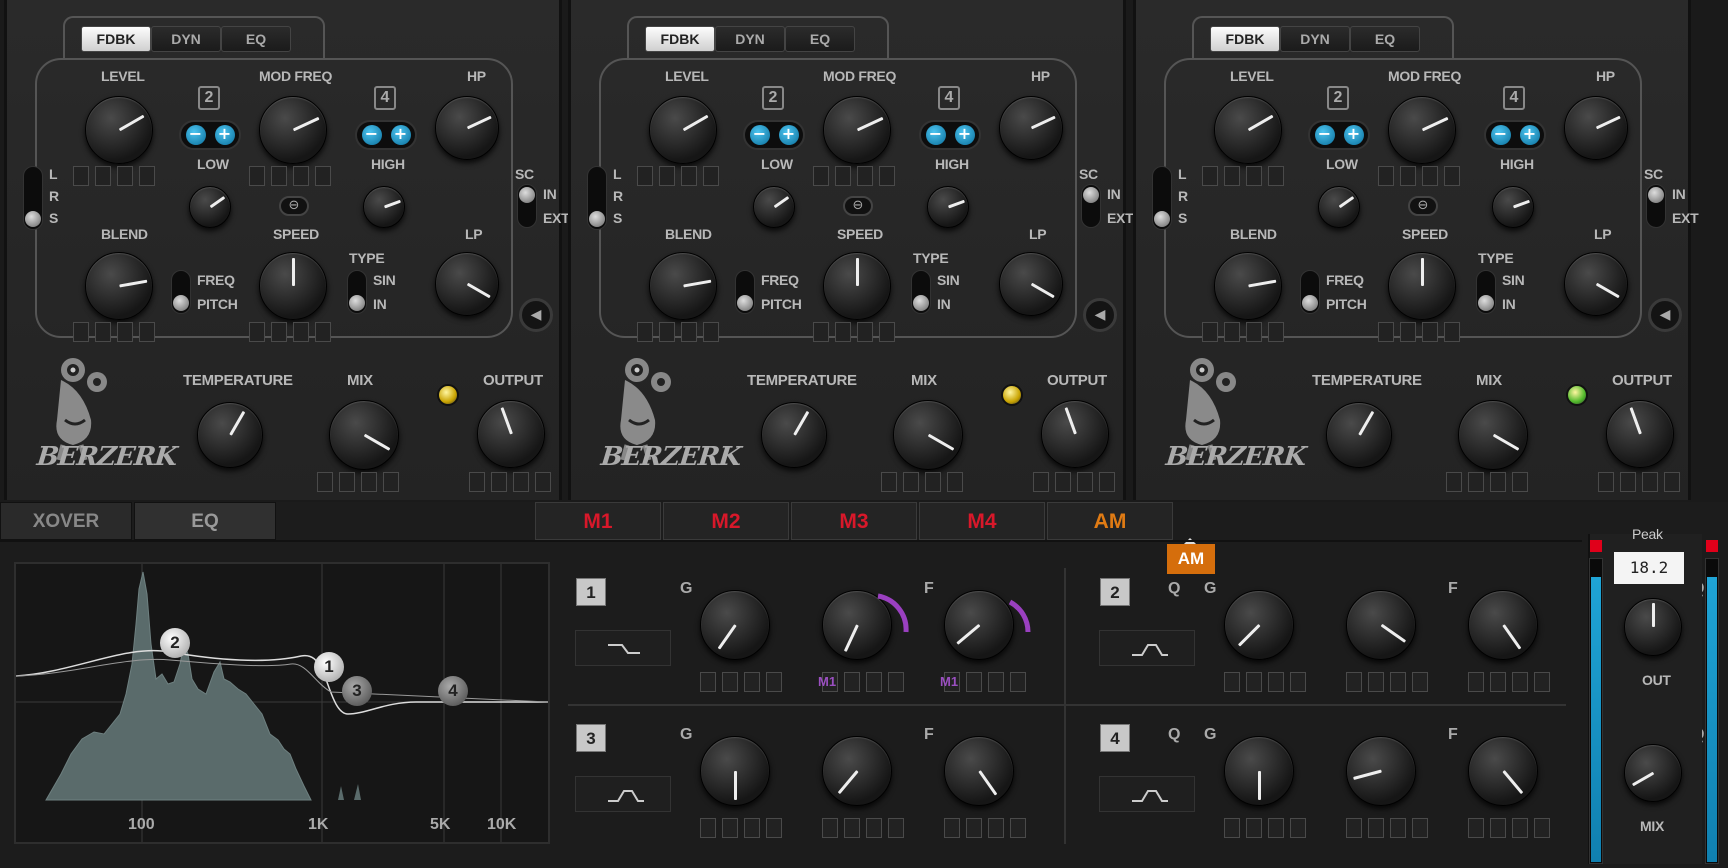 Image resolution: width=1728 pixels, height=868 pixels. Describe the element at coordinates (964, 135) in the screenshot. I see `plus-button: +` at that location.